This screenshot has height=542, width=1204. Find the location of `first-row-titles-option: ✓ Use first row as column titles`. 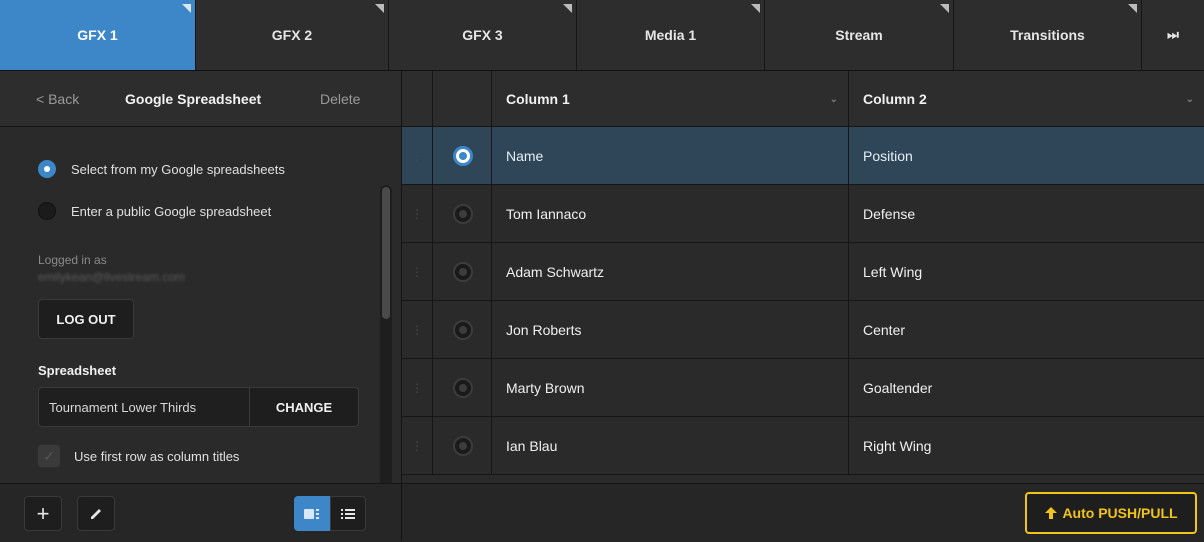

first-row-titles-option: ✓ Use first row as column titles is located at coordinates (138, 456).